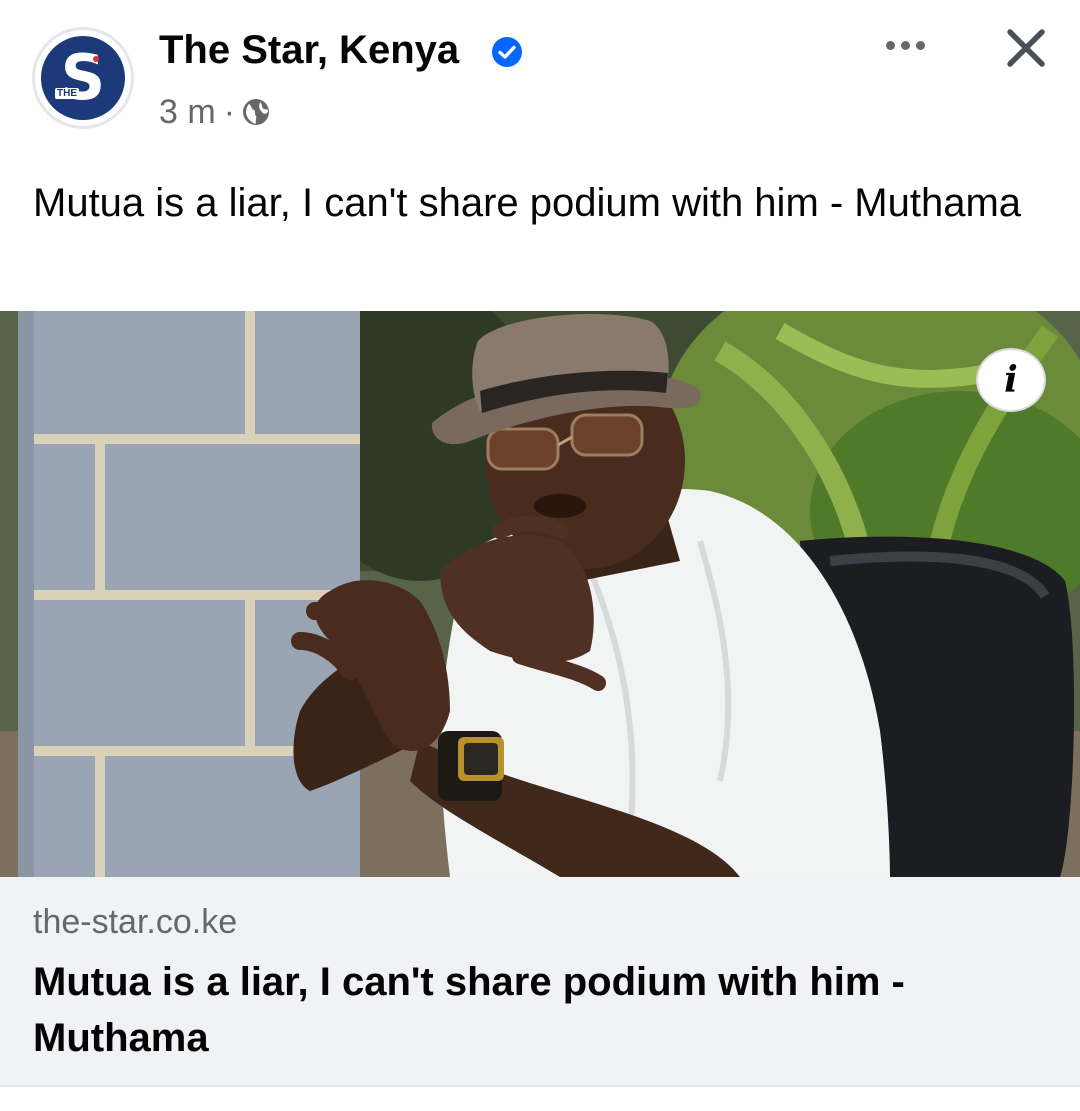 The height and width of the screenshot is (1111, 1080). What do you see at coordinates (1026, 48) in the screenshot?
I see `close-icon` at bounding box center [1026, 48].